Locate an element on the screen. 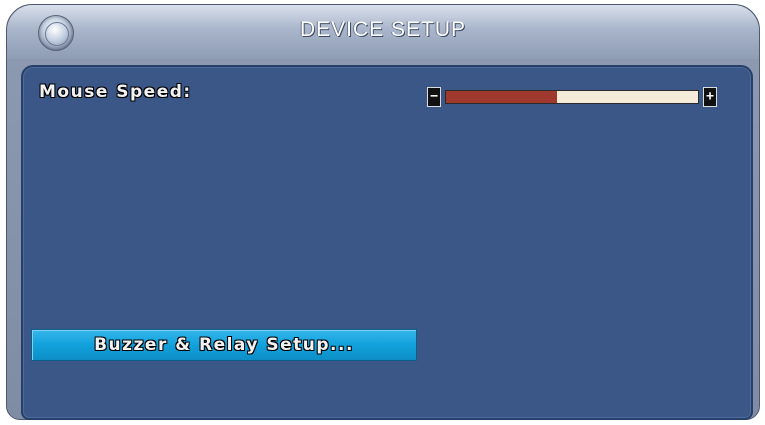 This screenshot has height=425, width=765. slider-track is located at coordinates (572, 97).